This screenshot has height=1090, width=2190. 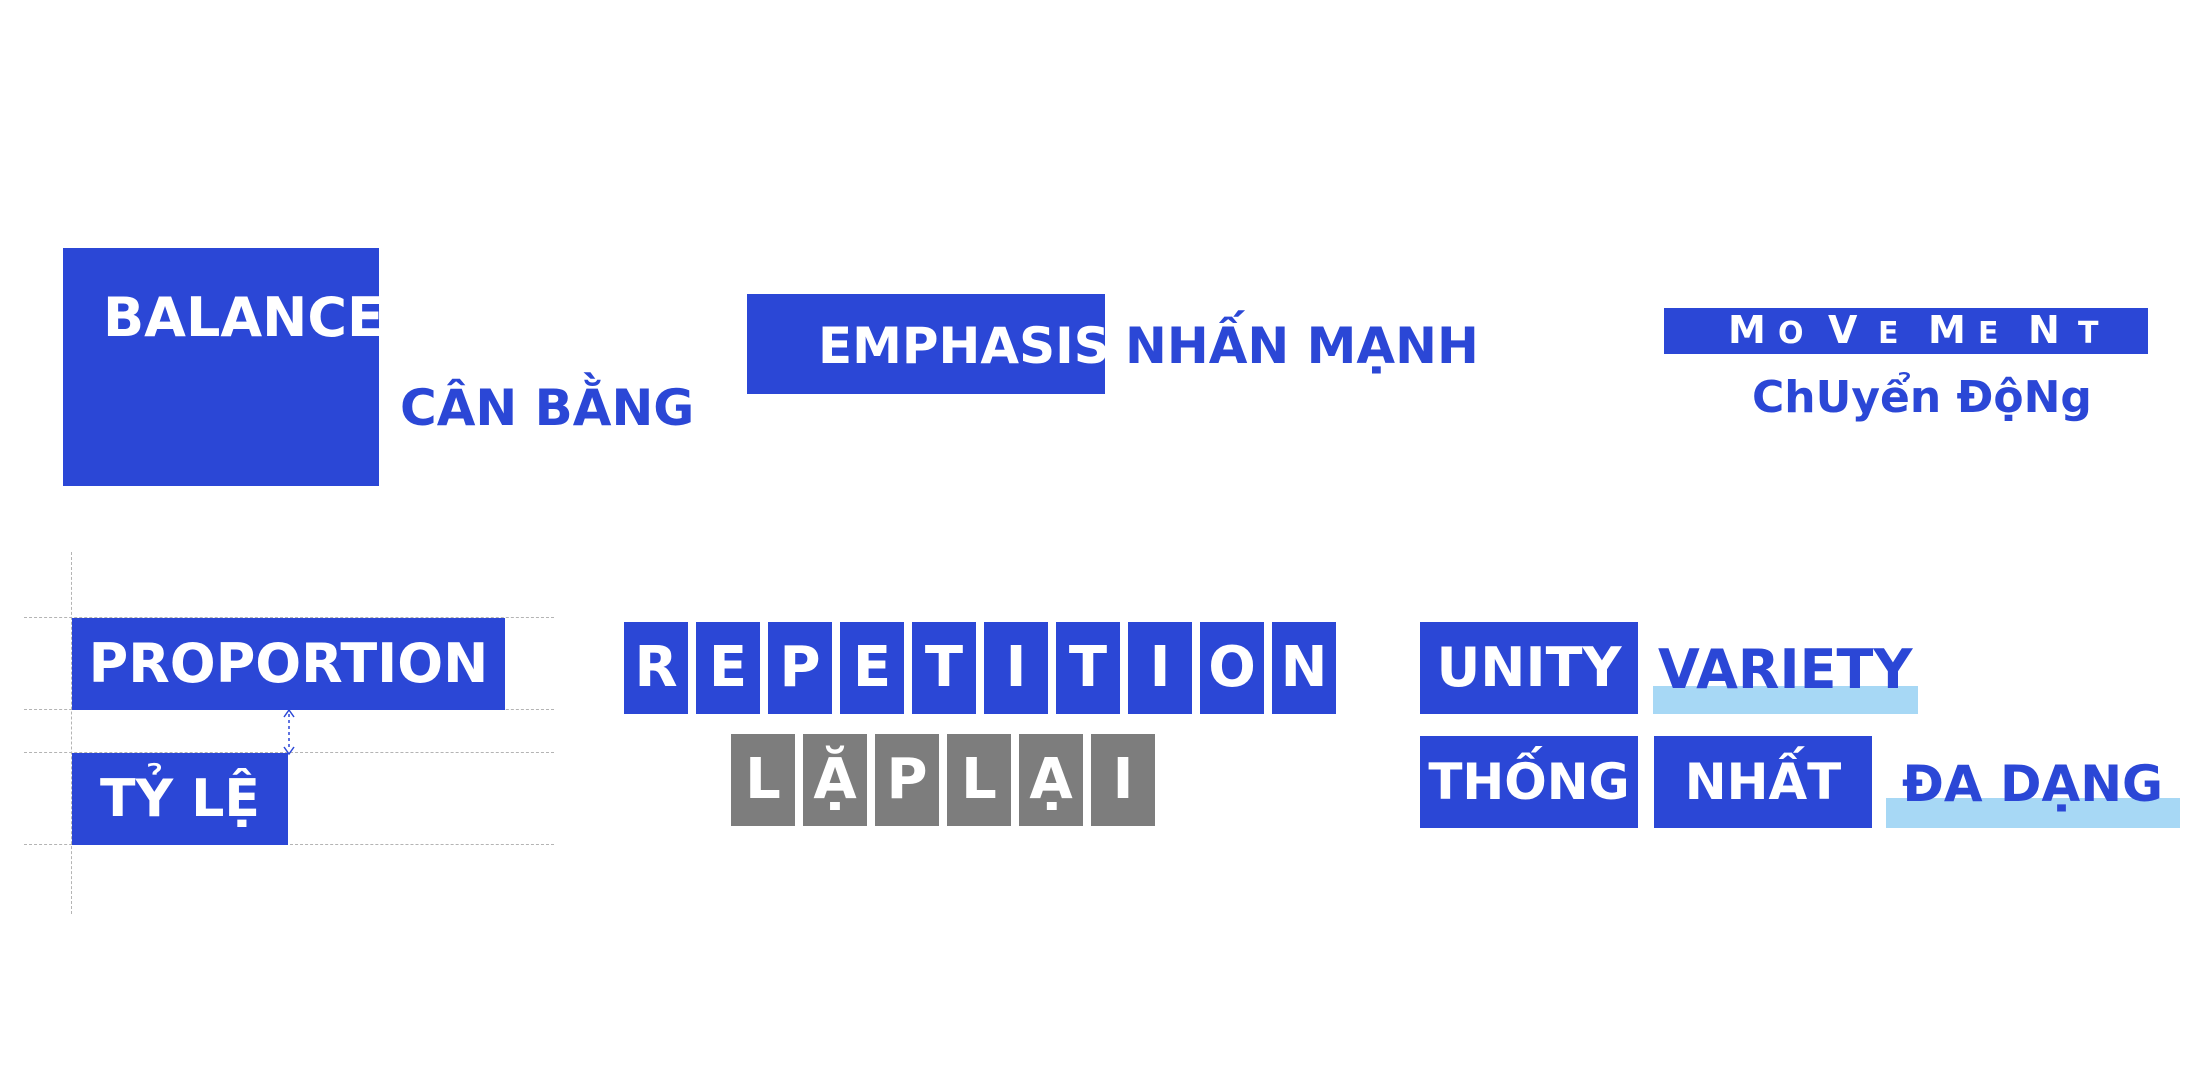 I want to click on proportion-translation: TỶ LỆ, so click(x=180, y=799).